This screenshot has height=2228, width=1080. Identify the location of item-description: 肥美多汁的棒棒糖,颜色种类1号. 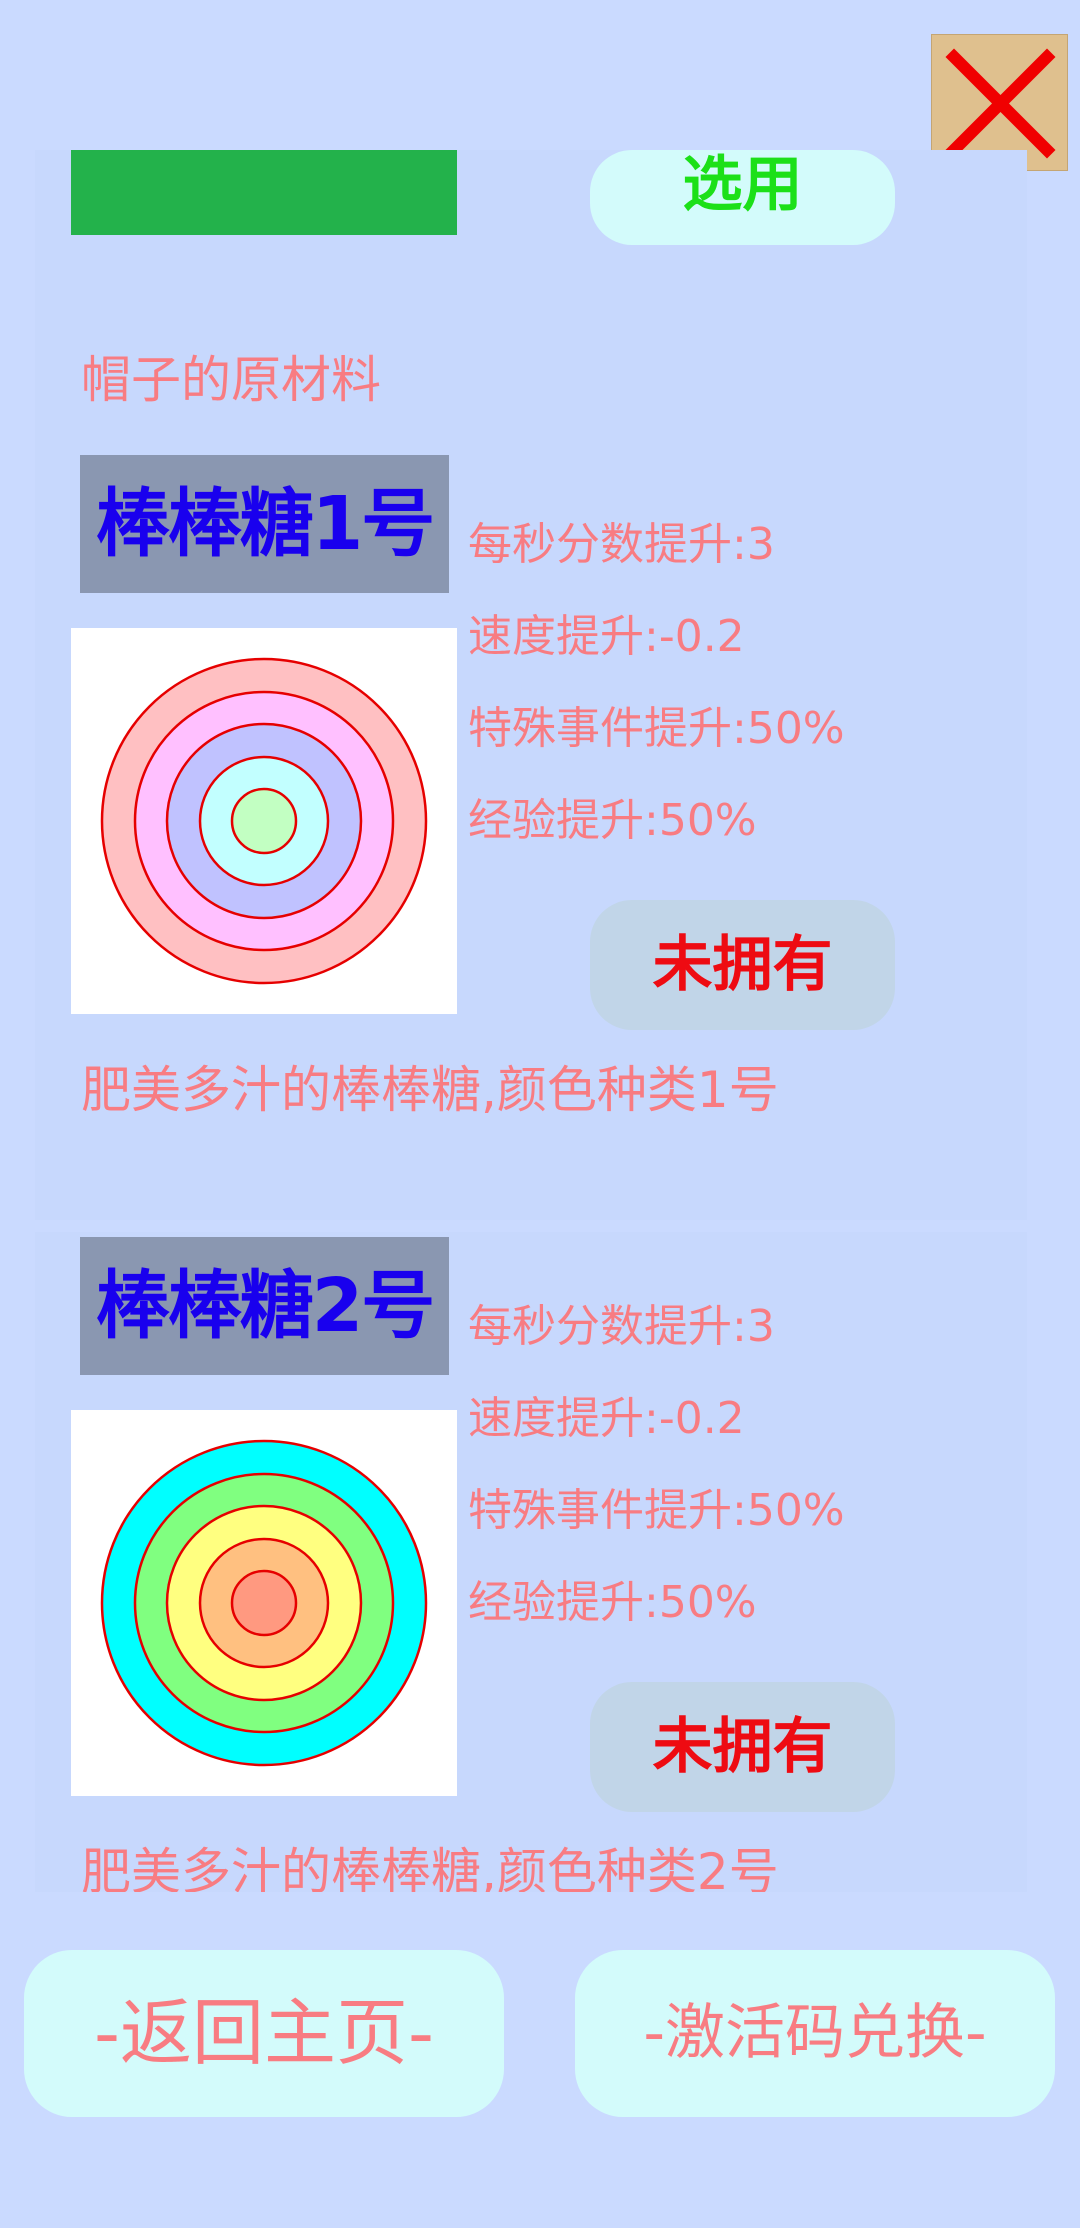
(430, 1090).